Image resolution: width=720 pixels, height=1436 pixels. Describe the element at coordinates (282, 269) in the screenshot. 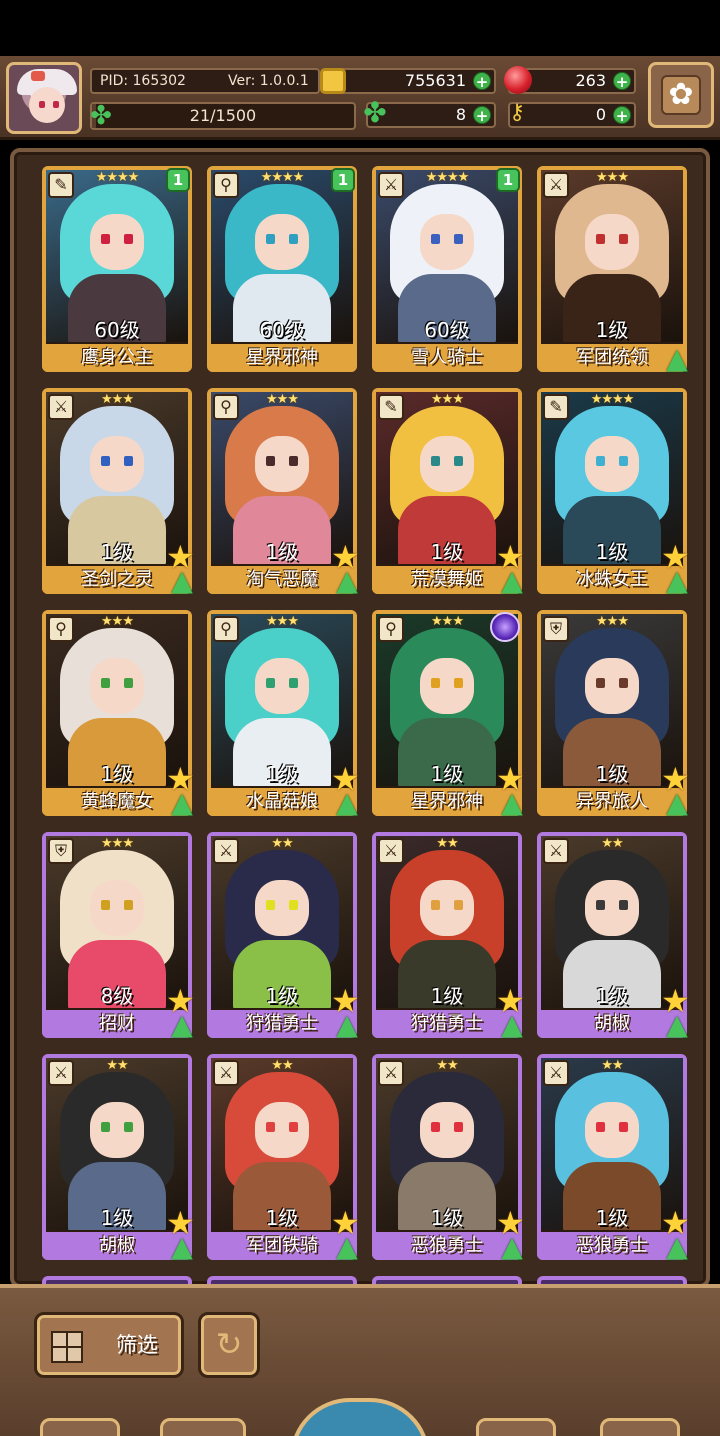

I see `hero-card: ★★★★ ⚲ 1 60级 星界邪神` at that location.